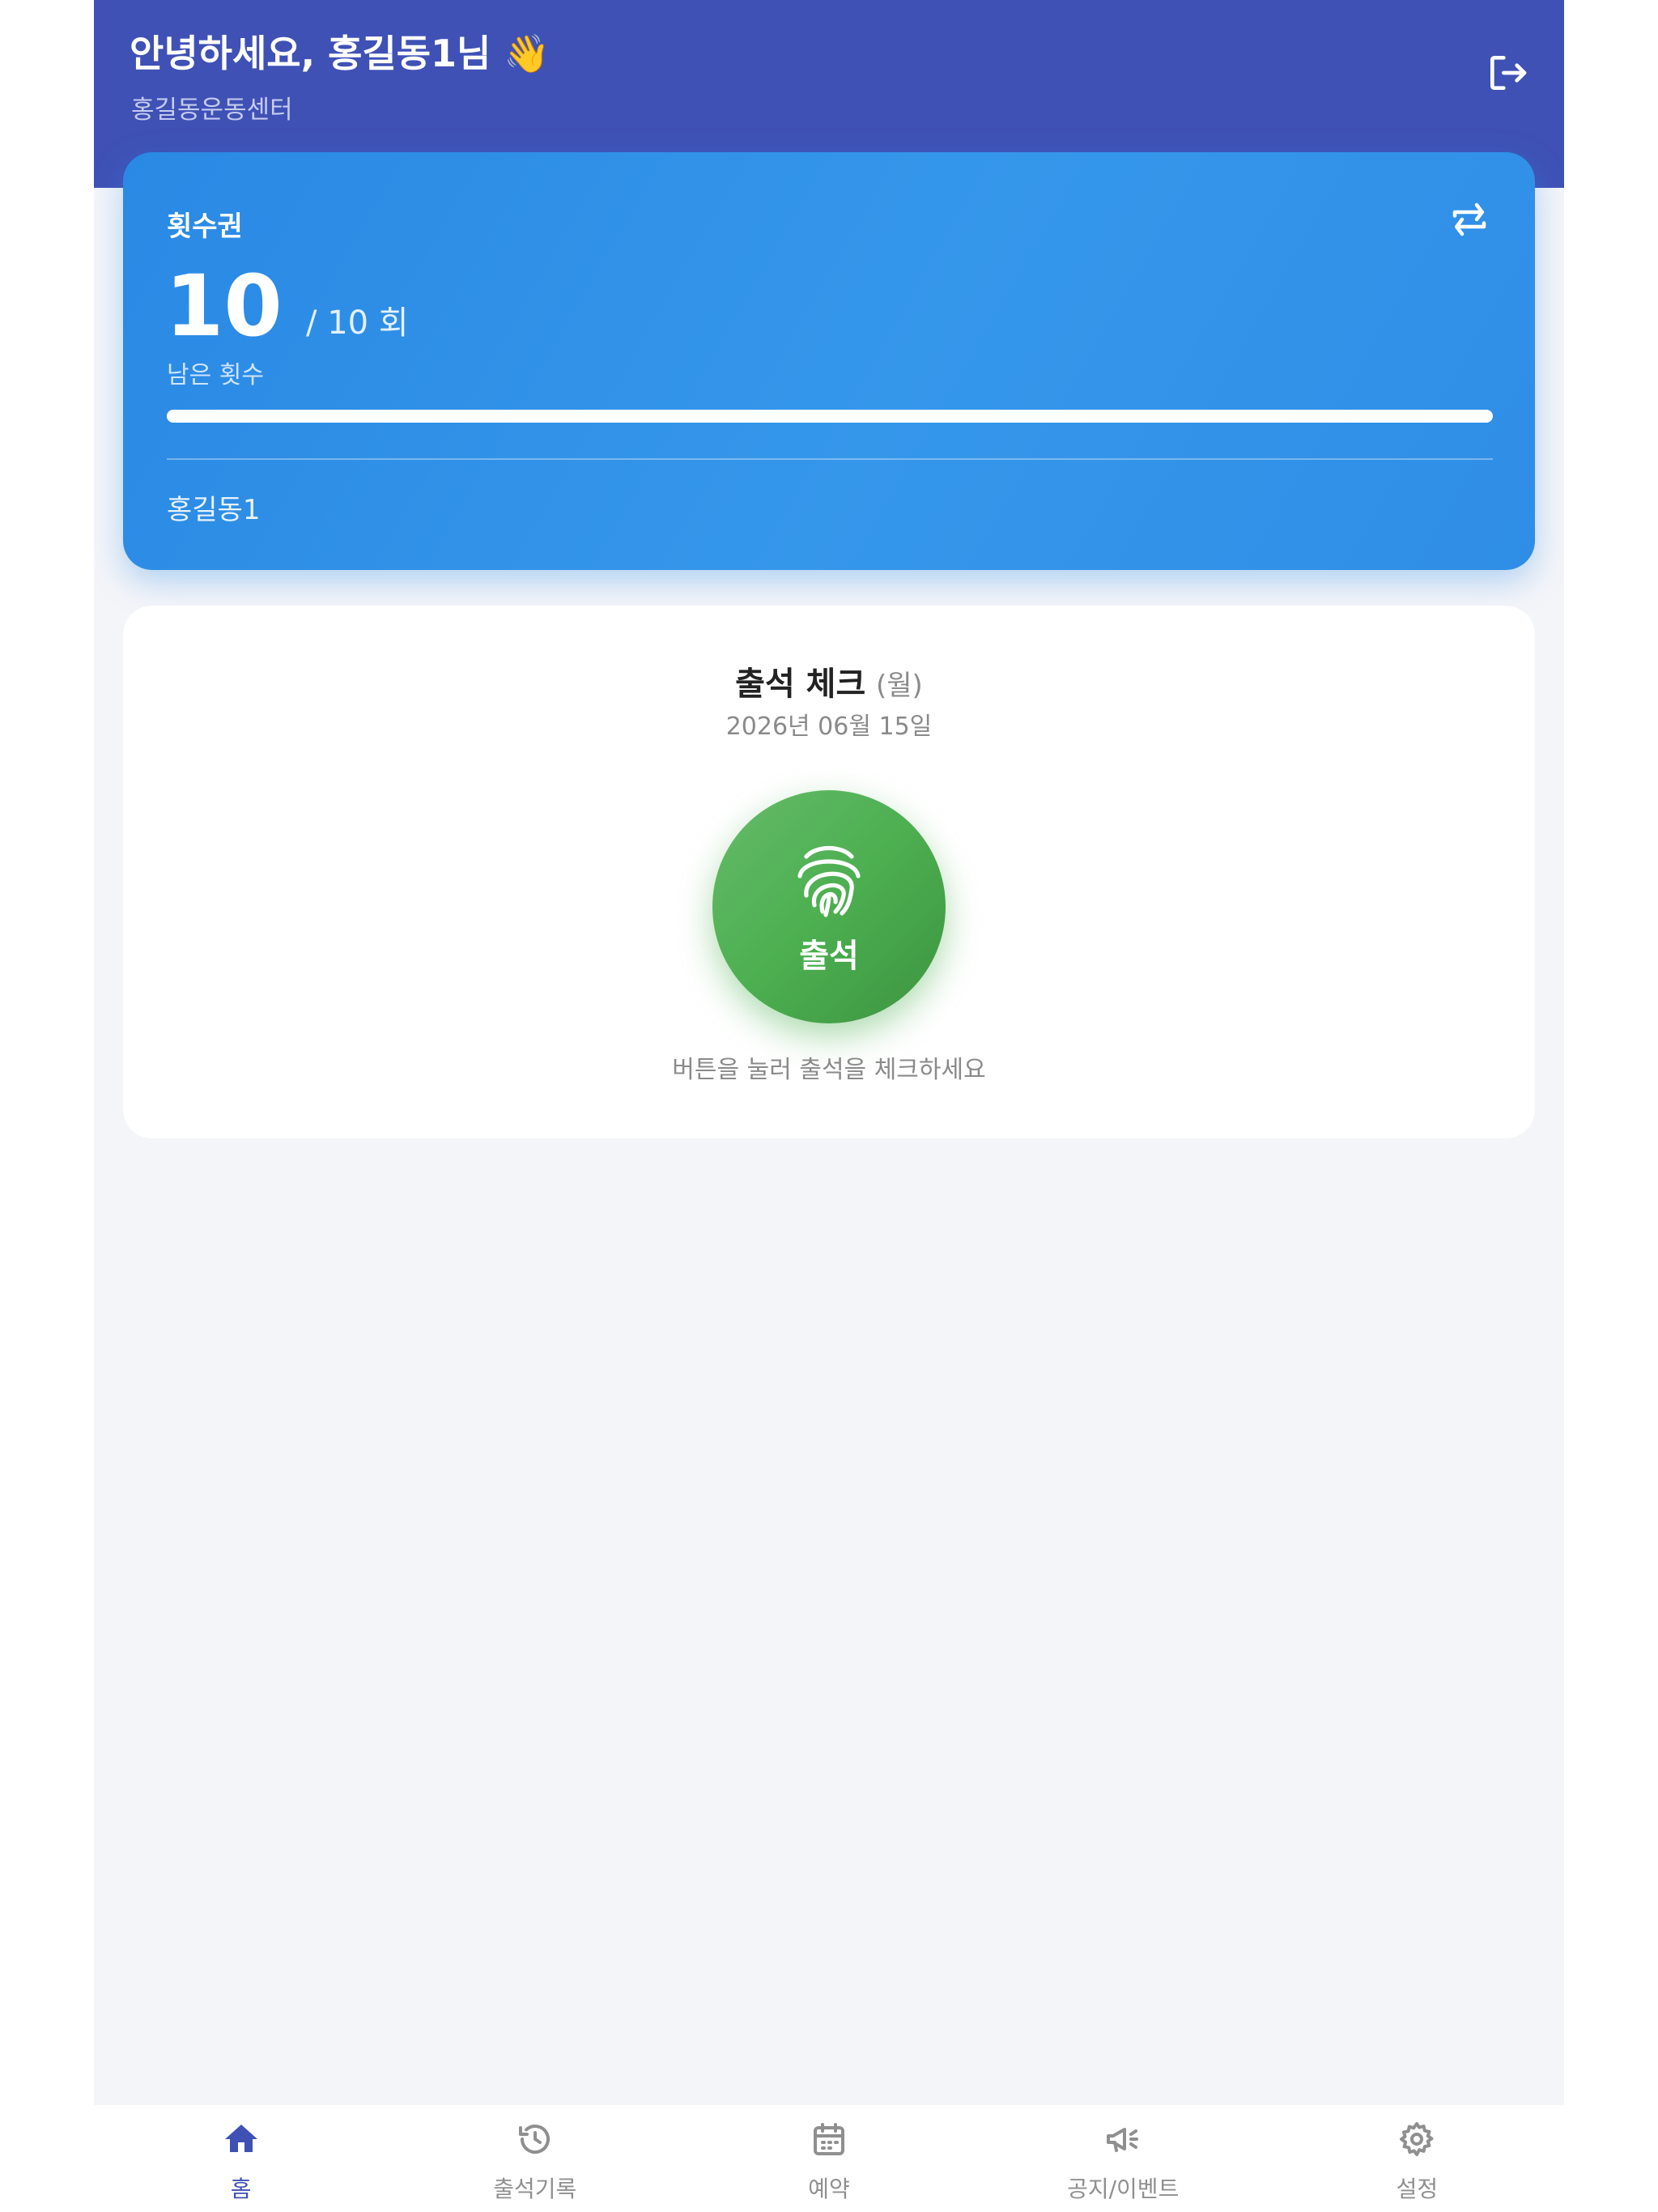  What do you see at coordinates (829, 1070) in the screenshot?
I see `attendance-hint: 버튼을 눌러 출석을 체크하세요` at bounding box center [829, 1070].